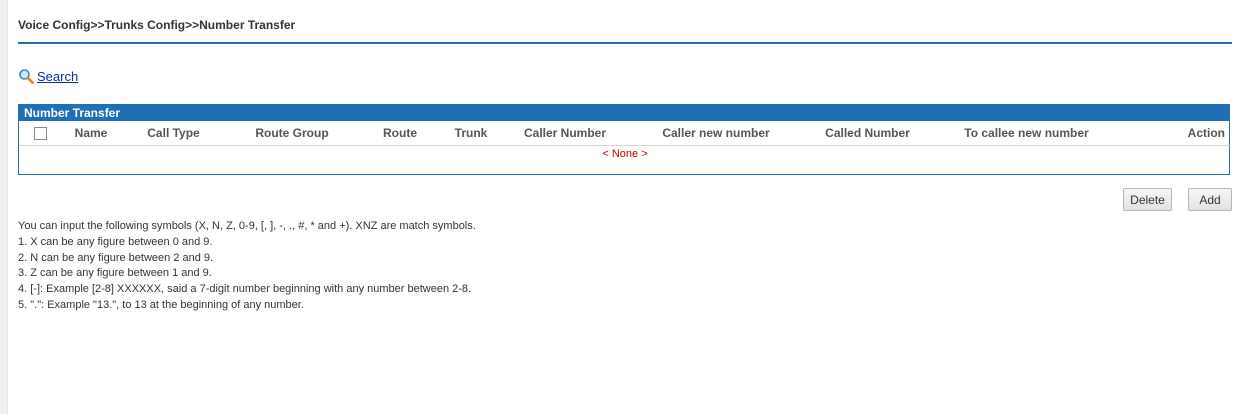 The width and height of the screenshot is (1236, 414). I want to click on header-divider, so click(625, 43).